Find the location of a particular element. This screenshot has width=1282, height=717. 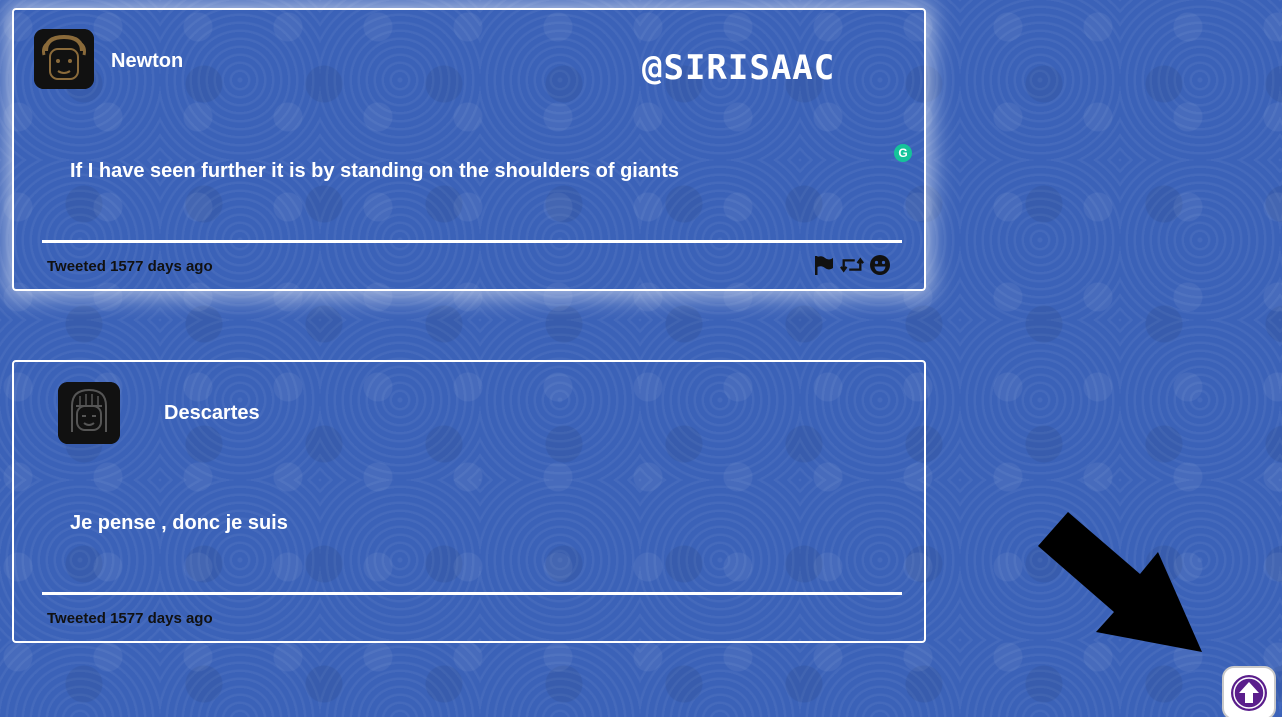

scroll-to-top-button is located at coordinates (1249, 691).